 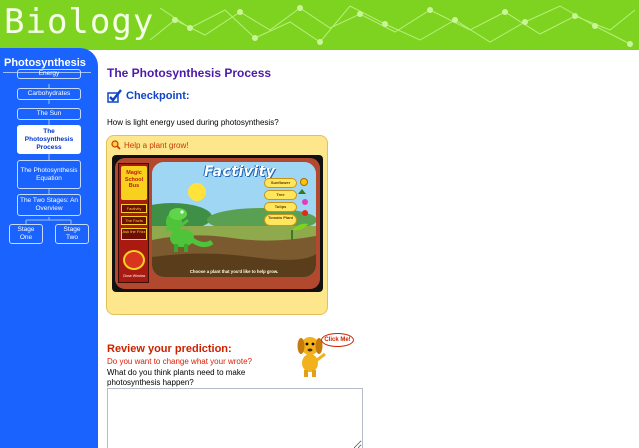 What do you see at coordinates (240, 172) in the screenshot?
I see `scene-title: Factivity` at bounding box center [240, 172].